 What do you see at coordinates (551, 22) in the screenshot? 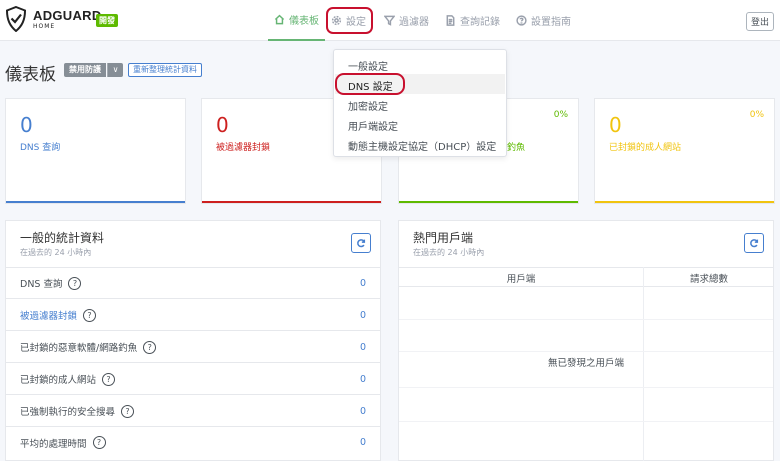
I see `nav-setup-guide-label: 設置指南` at bounding box center [551, 22].